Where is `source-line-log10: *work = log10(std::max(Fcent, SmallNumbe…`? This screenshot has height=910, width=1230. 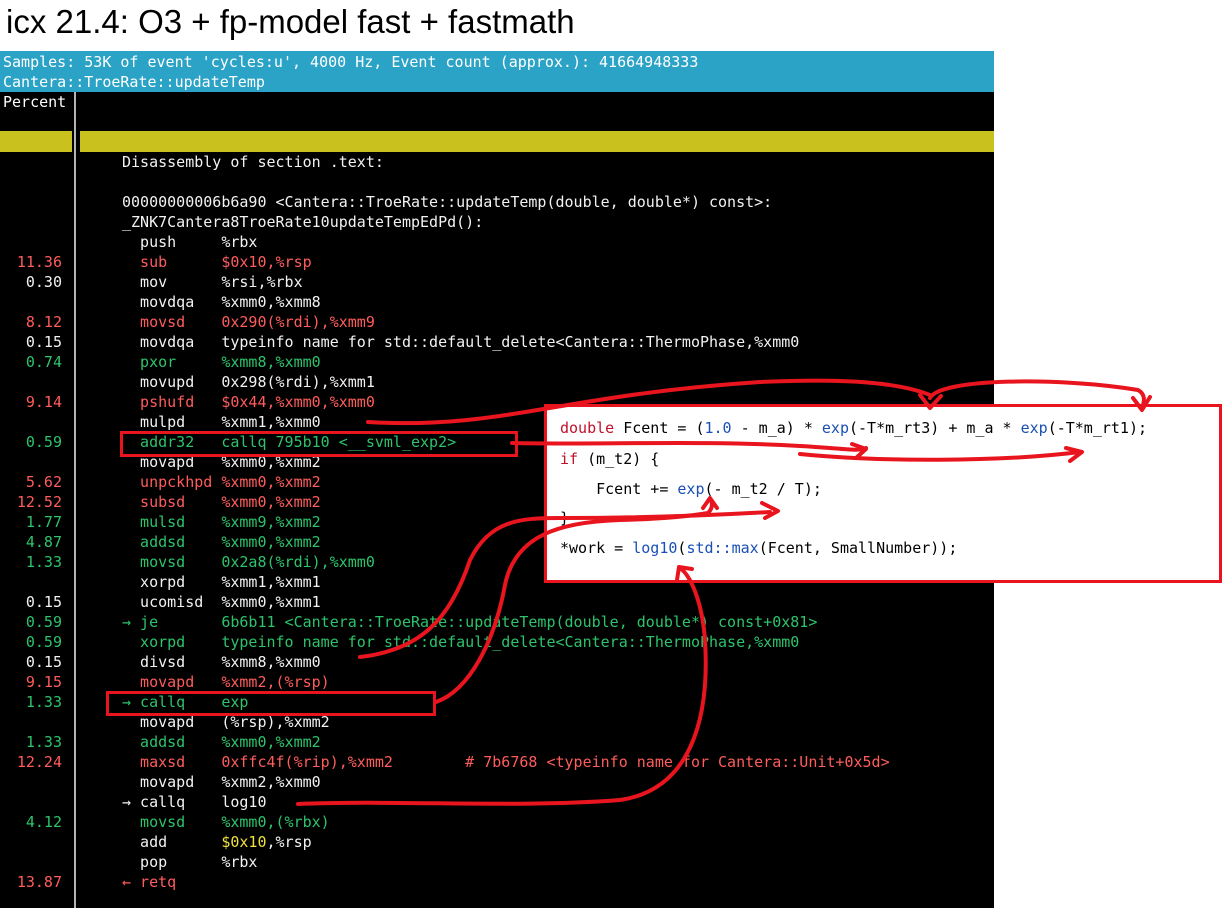
source-line-log10: *work = log10(std::max(Fcent, SmallNumbe… is located at coordinates (758, 548).